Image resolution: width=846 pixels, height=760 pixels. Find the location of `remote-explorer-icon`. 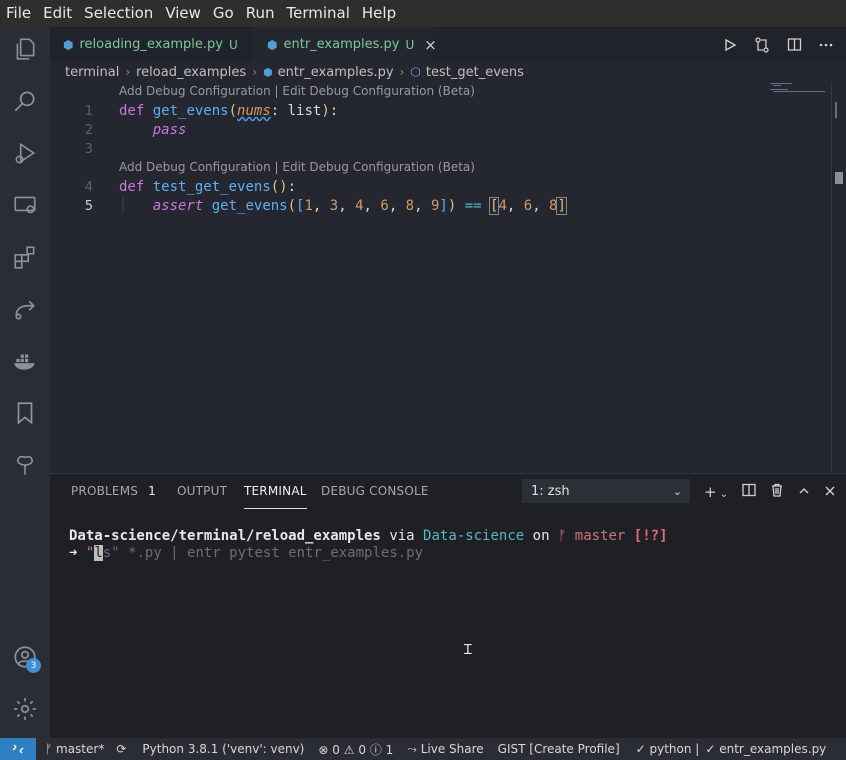

remote-explorer-icon is located at coordinates (25, 205).